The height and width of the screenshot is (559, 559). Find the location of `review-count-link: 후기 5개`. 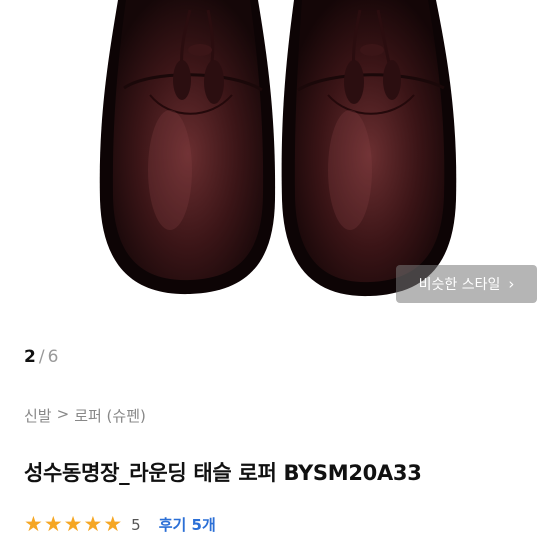

review-count-link: 후기 5개 is located at coordinates (187, 524).